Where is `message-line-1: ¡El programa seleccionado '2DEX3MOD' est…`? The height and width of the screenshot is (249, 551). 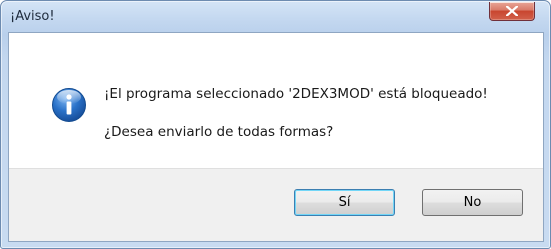 message-line-1: ¡El programa seleccionado '2DEX3MOD' est… is located at coordinates (296, 94).